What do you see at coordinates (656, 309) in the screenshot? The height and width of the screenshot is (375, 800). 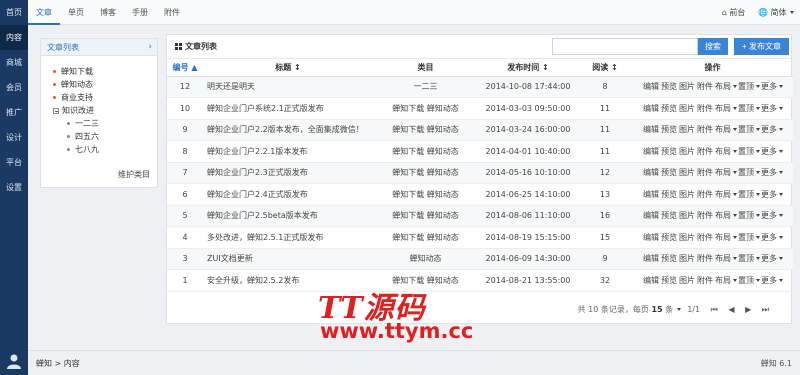 I see `per-page-select: 15` at bounding box center [656, 309].